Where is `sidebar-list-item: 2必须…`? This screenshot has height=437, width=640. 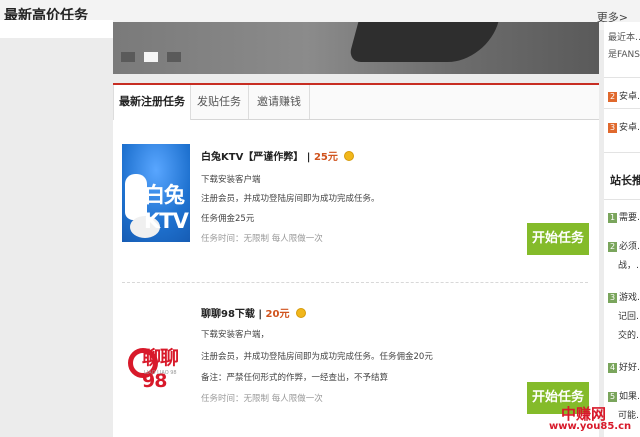 sidebar-list-item: 2必须… is located at coordinates (624, 245).